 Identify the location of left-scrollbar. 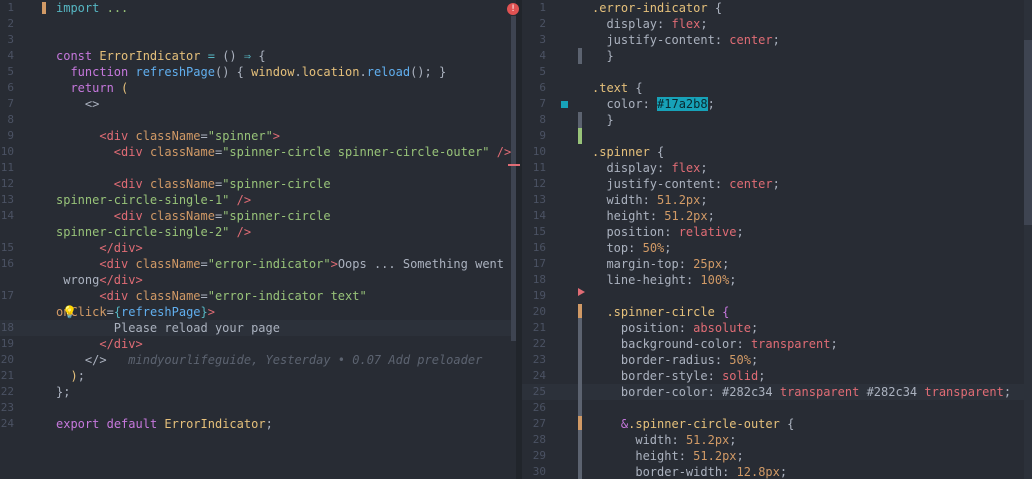
(513, 178).